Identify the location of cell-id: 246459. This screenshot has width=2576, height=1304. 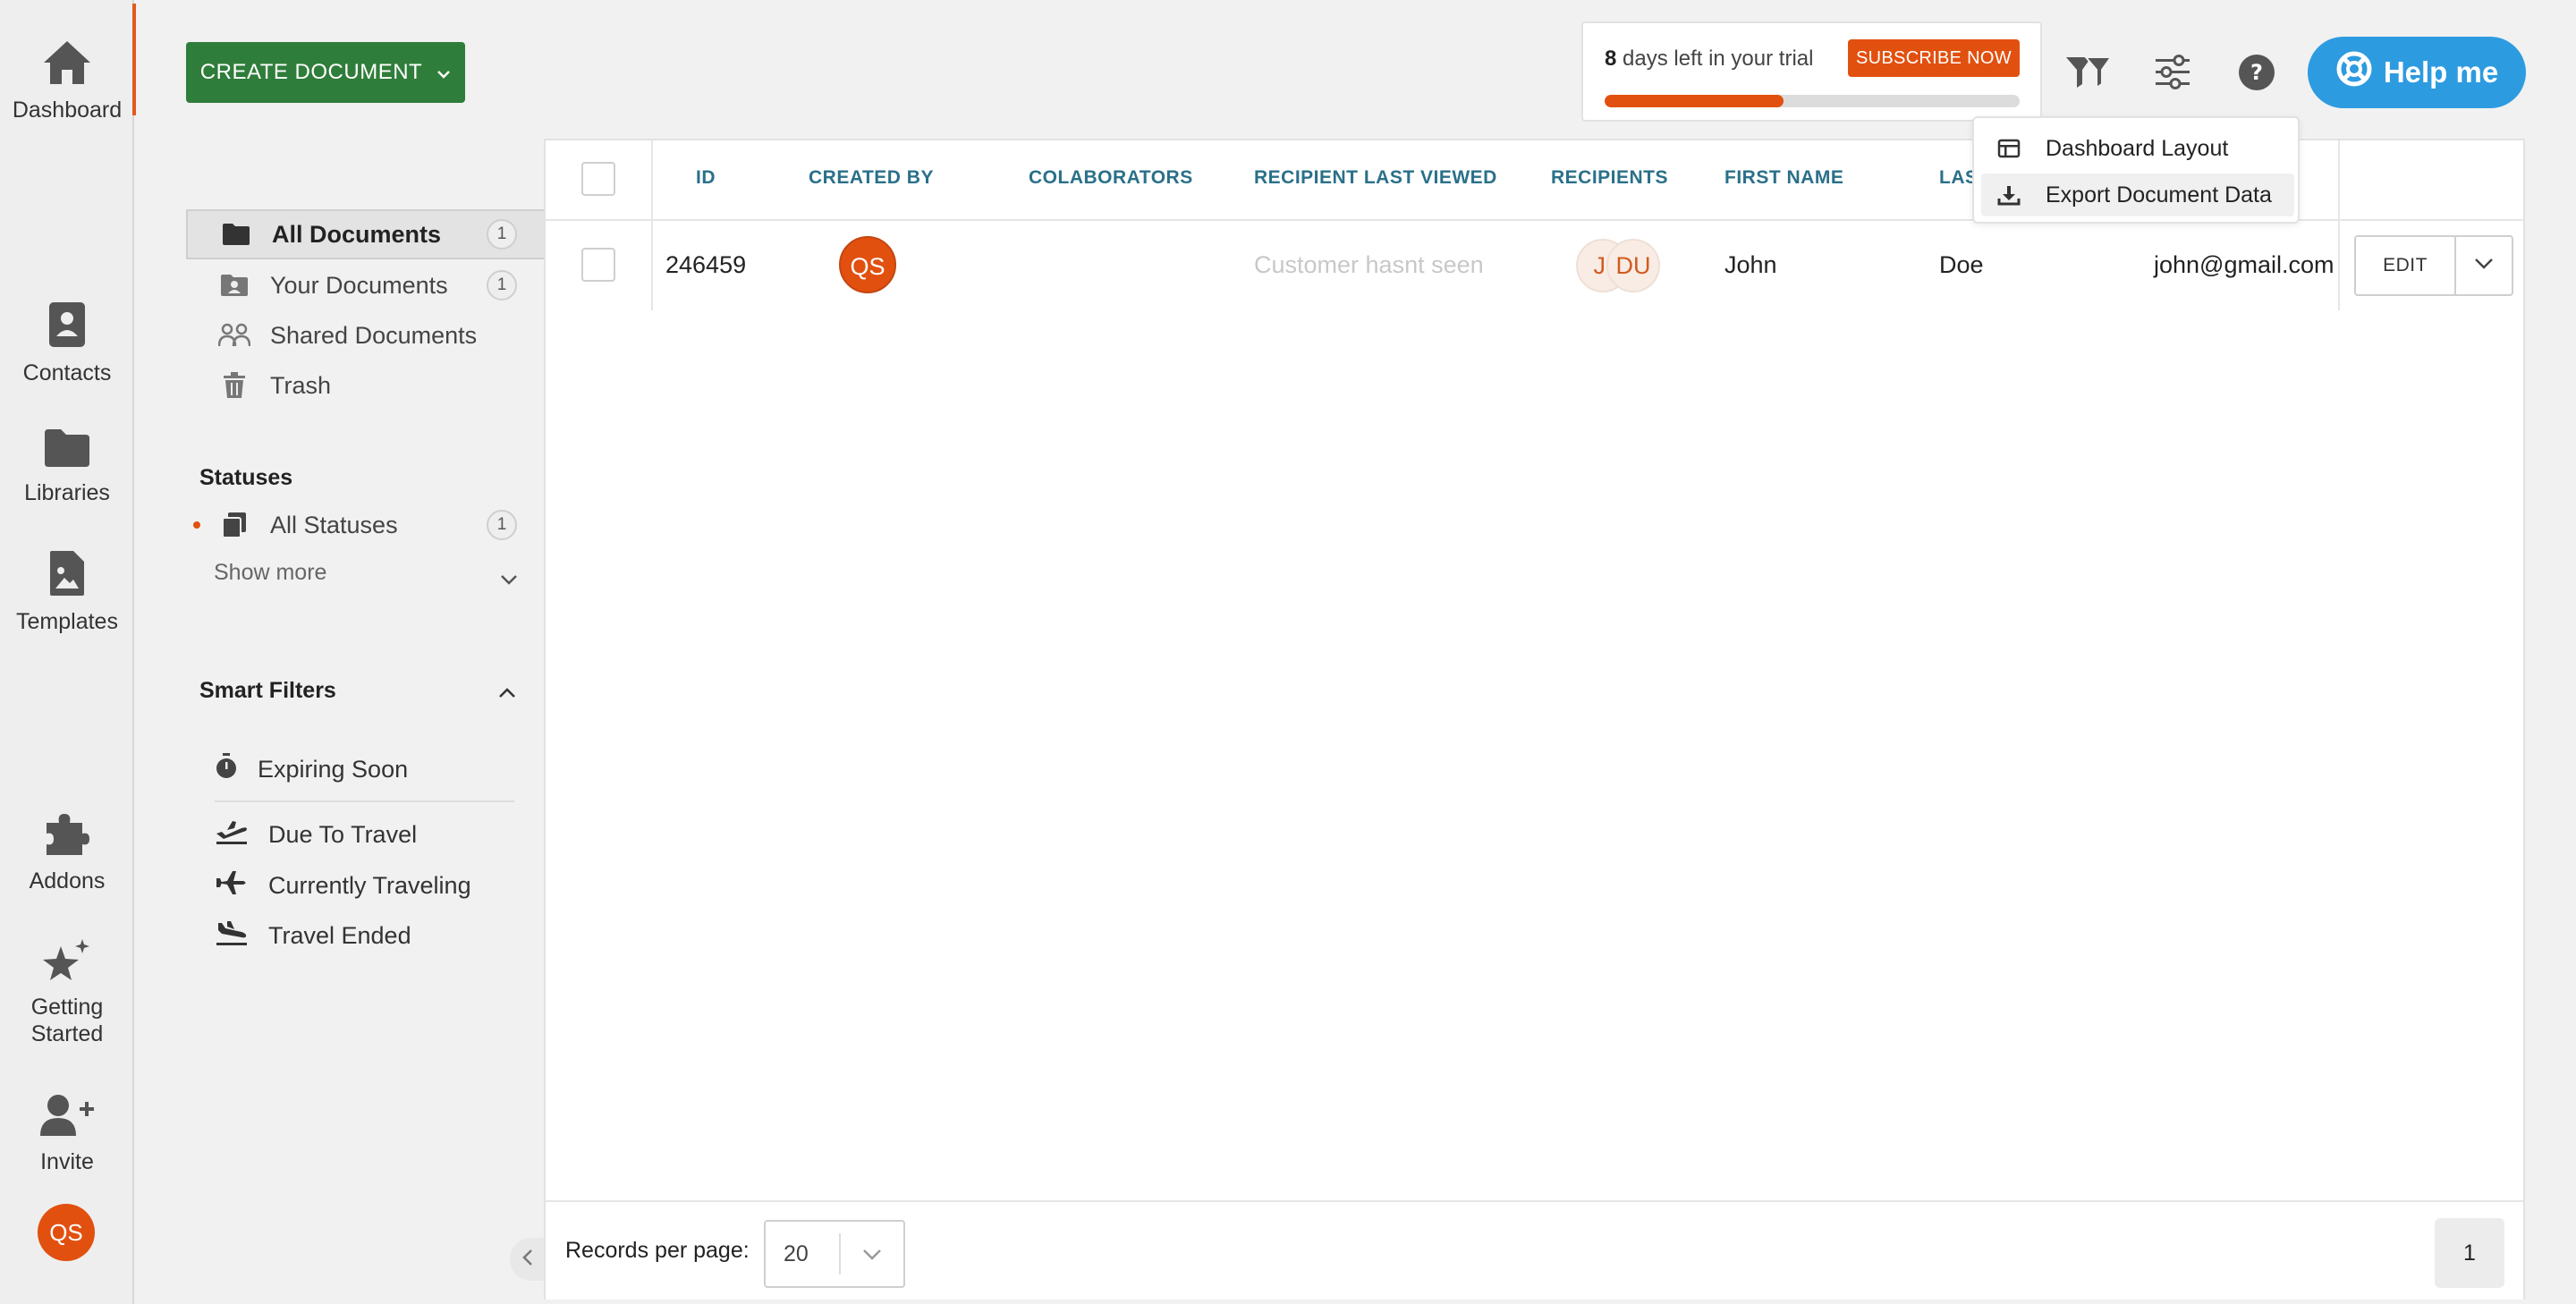
(706, 265).